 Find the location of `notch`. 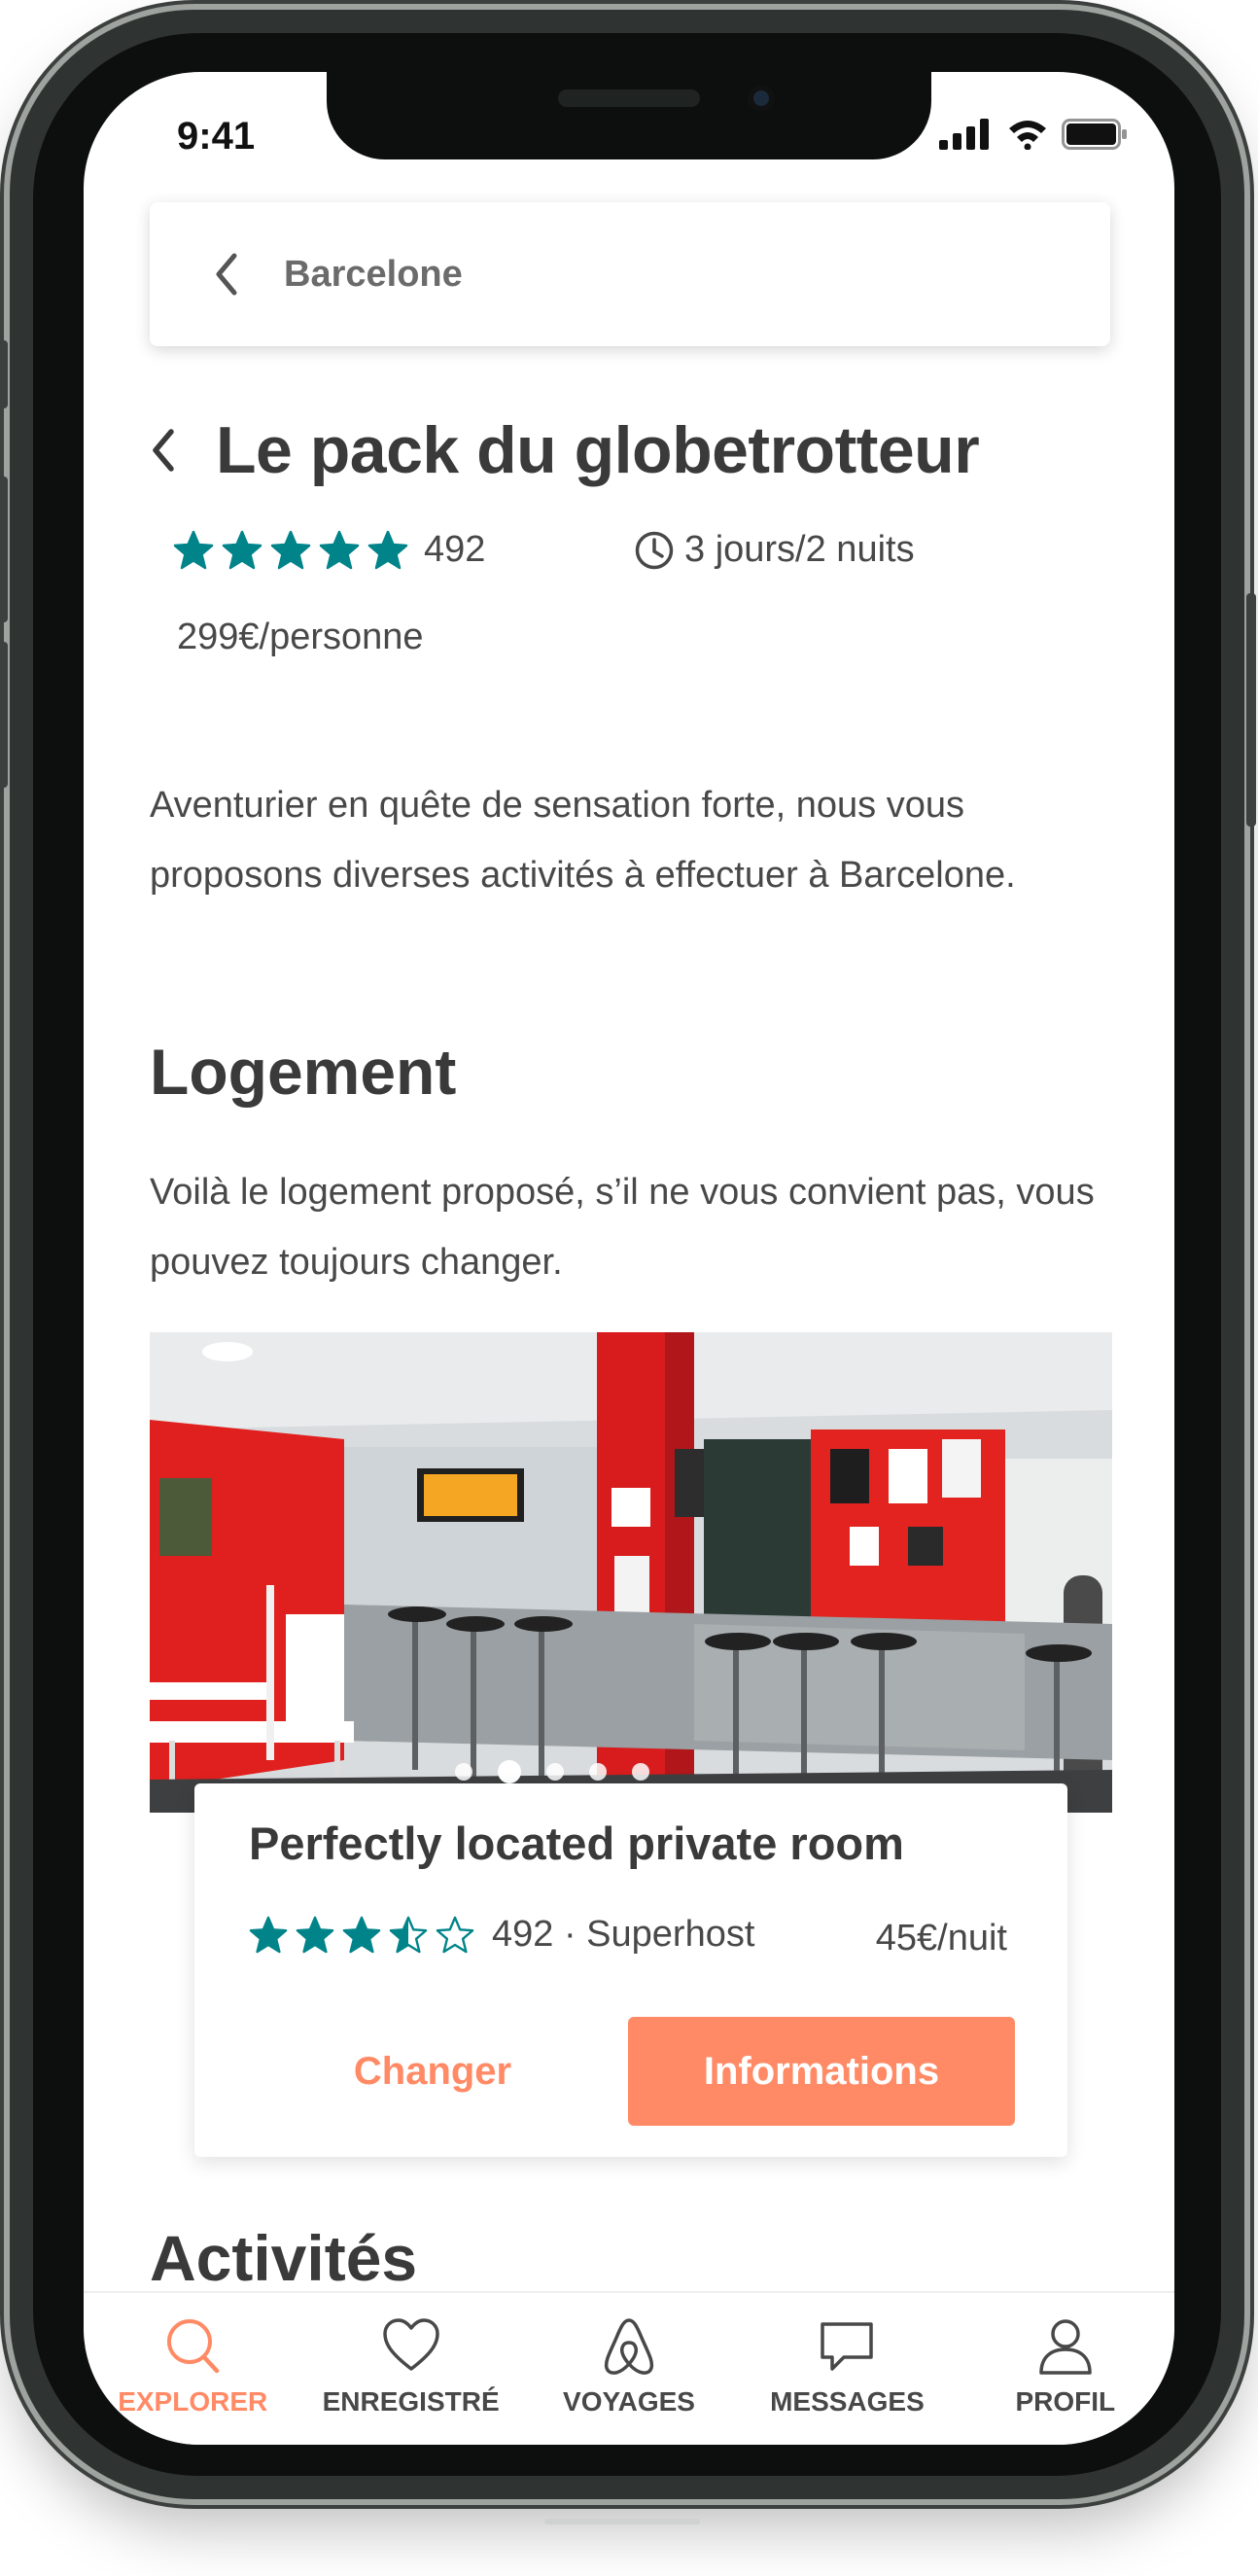

notch is located at coordinates (629, 116).